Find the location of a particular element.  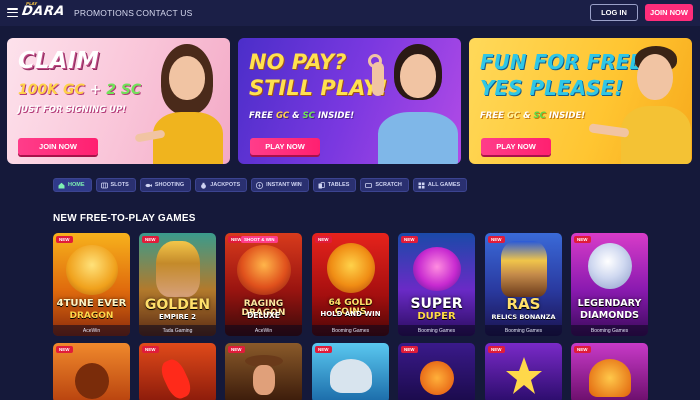

banner-headline: CLAIM is located at coordinates (58, 61).